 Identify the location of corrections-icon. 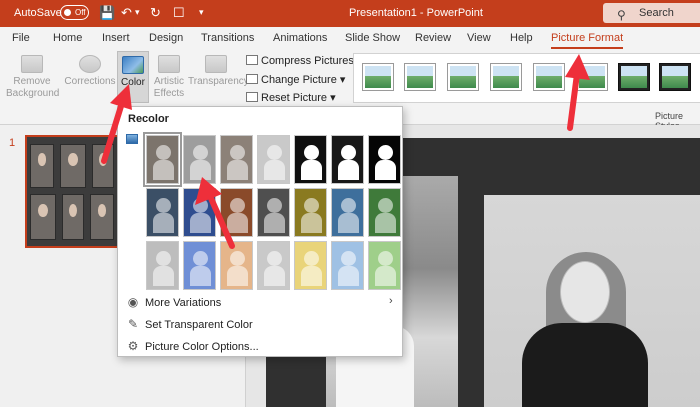
(90, 64).